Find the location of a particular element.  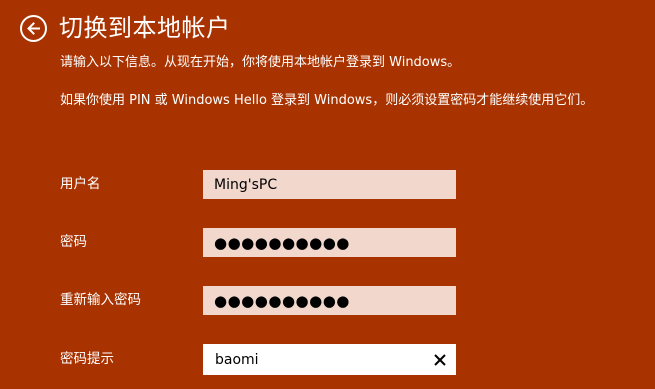

confirm-password-label: 重新输入密码 is located at coordinates (100, 300).